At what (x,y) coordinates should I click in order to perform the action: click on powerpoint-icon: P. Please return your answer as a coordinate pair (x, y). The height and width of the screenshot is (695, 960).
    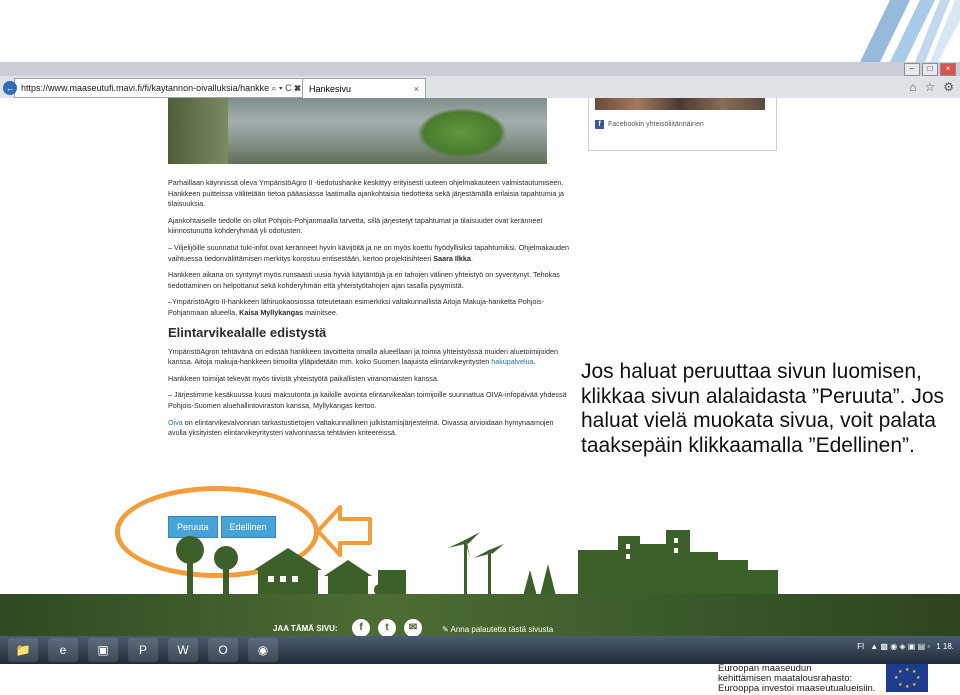
    Looking at the image, I should click on (143, 650).